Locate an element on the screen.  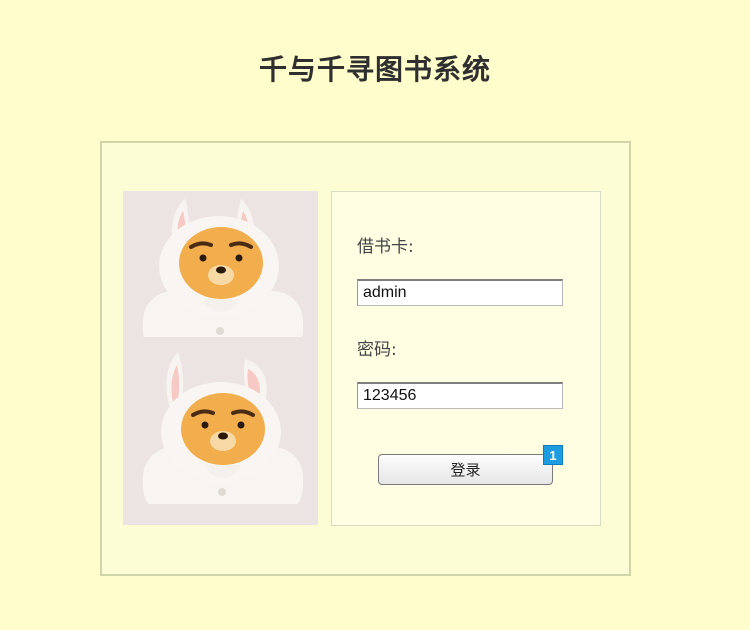
illustration-image is located at coordinates (220, 358).